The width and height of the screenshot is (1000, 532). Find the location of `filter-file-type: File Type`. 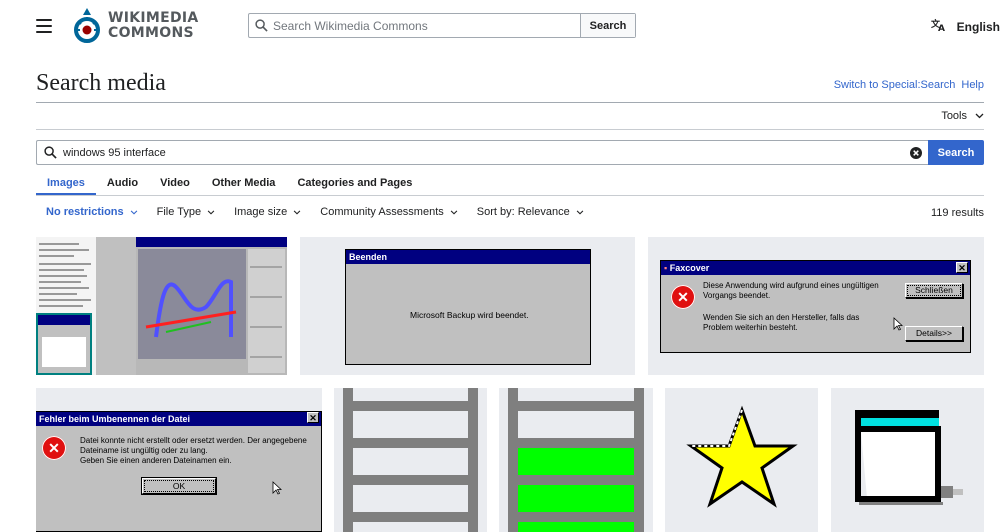

filter-file-type: File Type is located at coordinates (186, 212).